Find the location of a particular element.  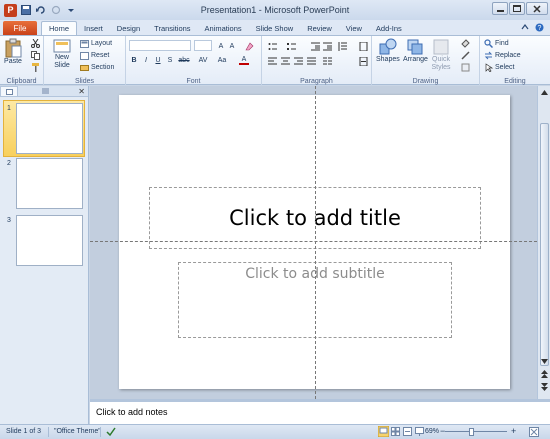

align-left-icon is located at coordinates (272, 61).